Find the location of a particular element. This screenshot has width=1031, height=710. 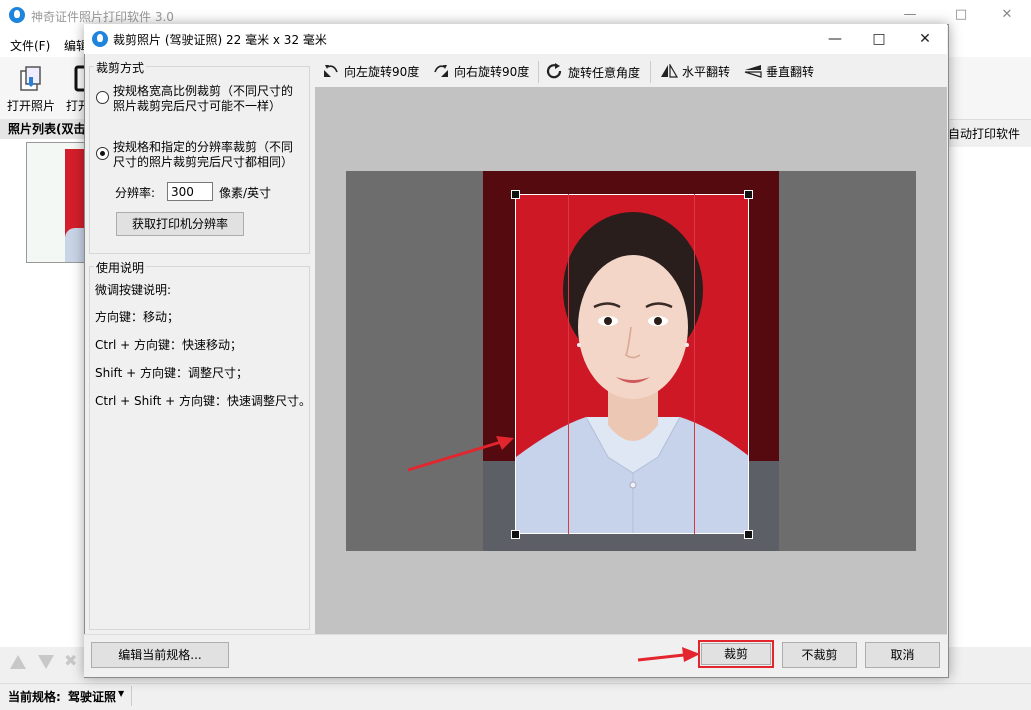

current-spec-dropdown: 驾驶证照 ▼ is located at coordinates (100, 695).